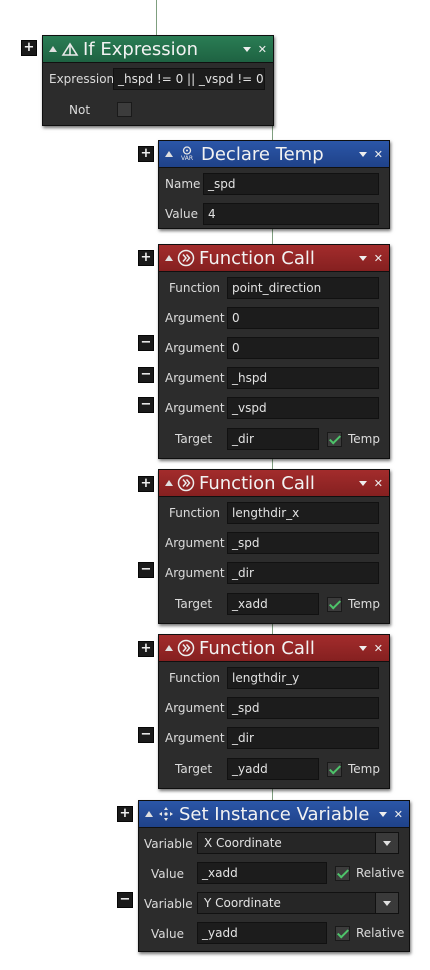  What do you see at coordinates (187, 154) in the screenshot?
I see `var-icon: VAR` at bounding box center [187, 154].